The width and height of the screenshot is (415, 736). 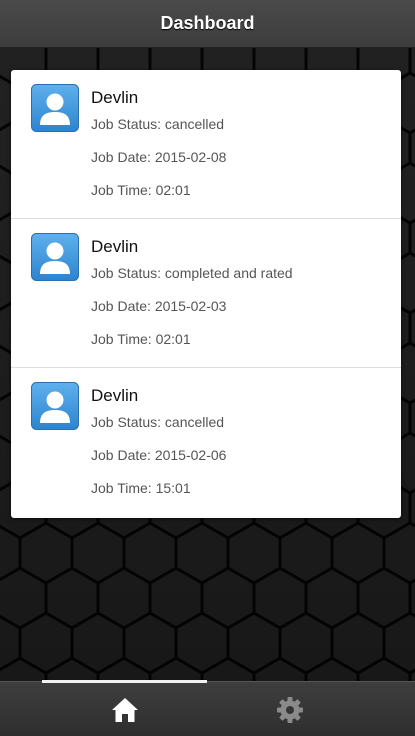 What do you see at coordinates (192, 273) in the screenshot?
I see `job-status: Job Status: completed and rated` at bounding box center [192, 273].